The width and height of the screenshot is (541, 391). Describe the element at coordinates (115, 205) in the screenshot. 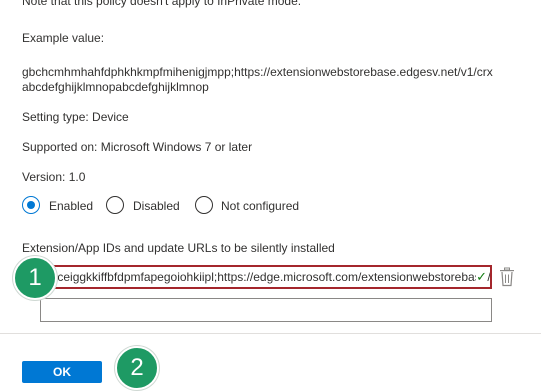

I see `radio-disabled` at that location.